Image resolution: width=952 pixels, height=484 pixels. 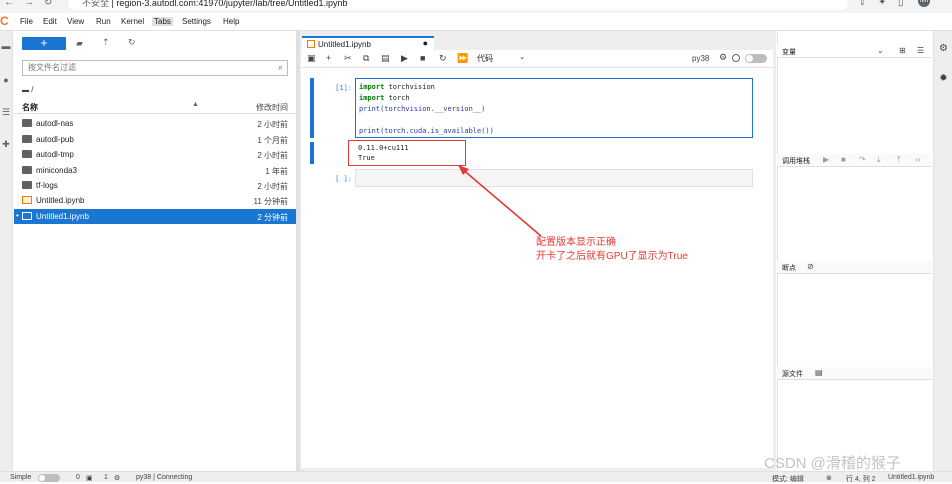 I want to click on gear-icon: ⚙, so click(x=723, y=57).